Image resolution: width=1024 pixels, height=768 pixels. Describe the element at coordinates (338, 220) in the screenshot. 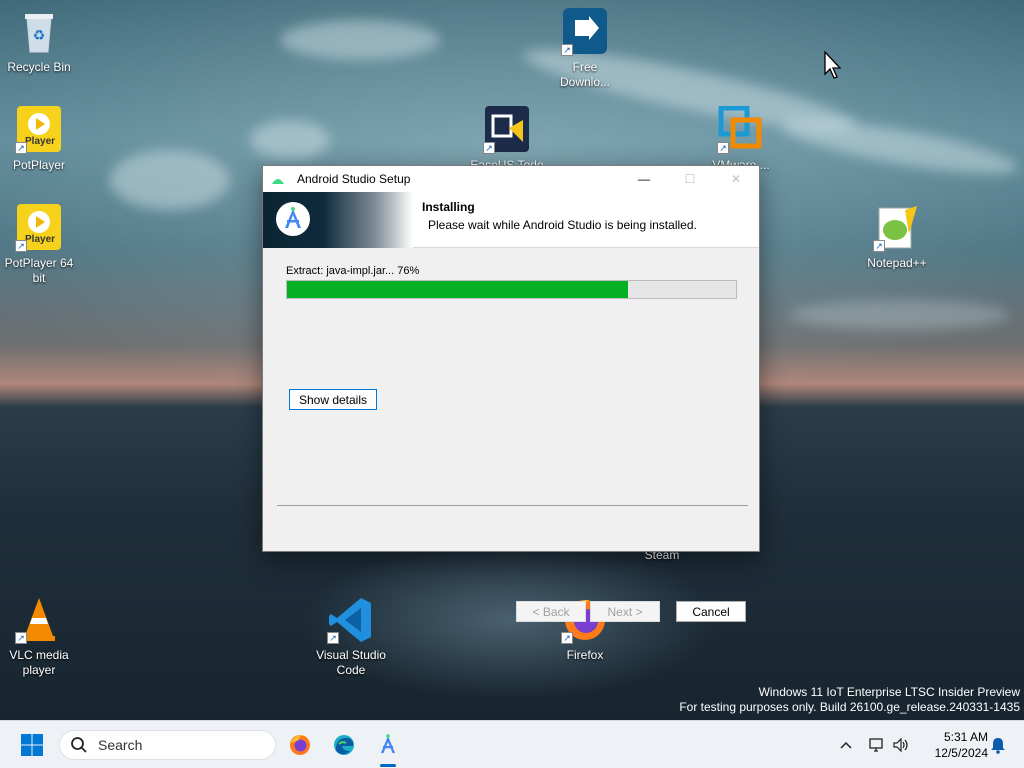

I see `header-banner` at that location.